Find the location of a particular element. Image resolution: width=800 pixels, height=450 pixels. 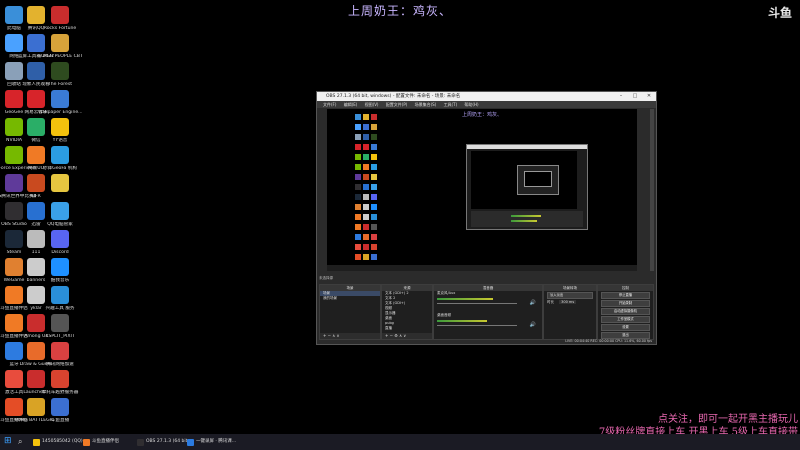

desktop-icon-label: The Forest is located at coordinates (60, 84).